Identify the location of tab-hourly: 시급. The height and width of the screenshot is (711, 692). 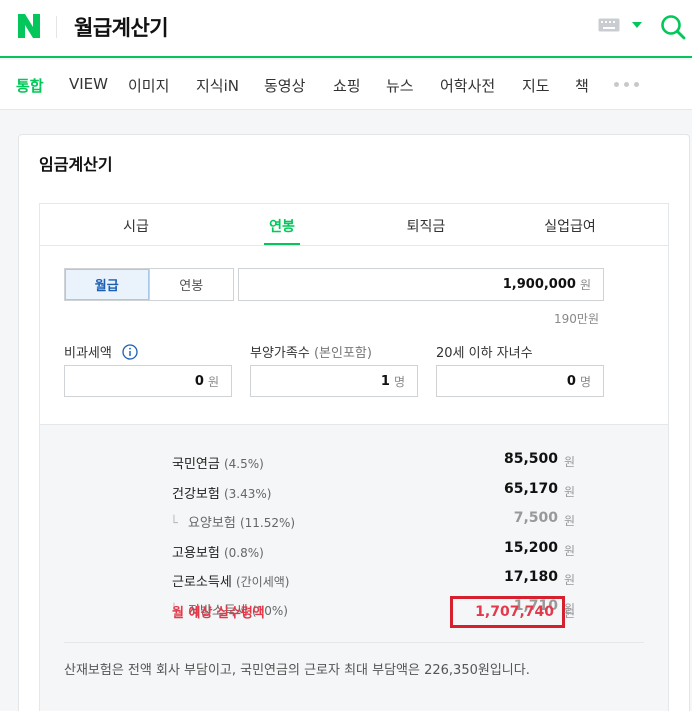
(136, 226).